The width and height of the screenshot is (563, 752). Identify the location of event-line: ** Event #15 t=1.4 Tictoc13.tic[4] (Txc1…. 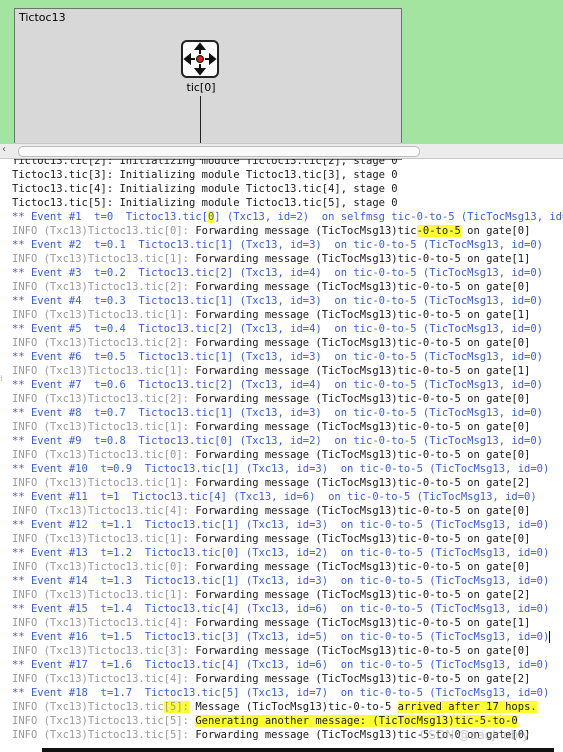
(287, 609).